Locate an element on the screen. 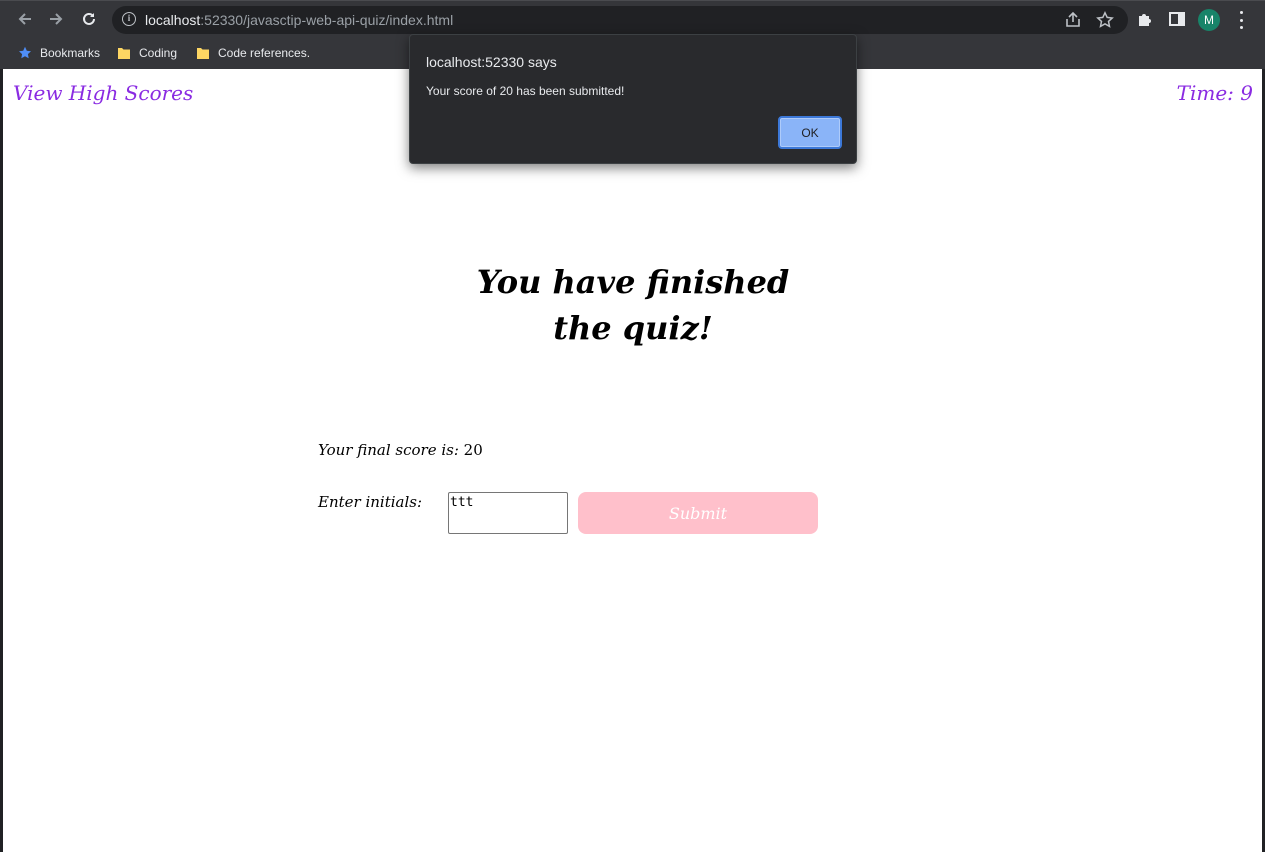 The width and height of the screenshot is (1265, 852). forward-arrow-icon is located at coordinates (56, 19).